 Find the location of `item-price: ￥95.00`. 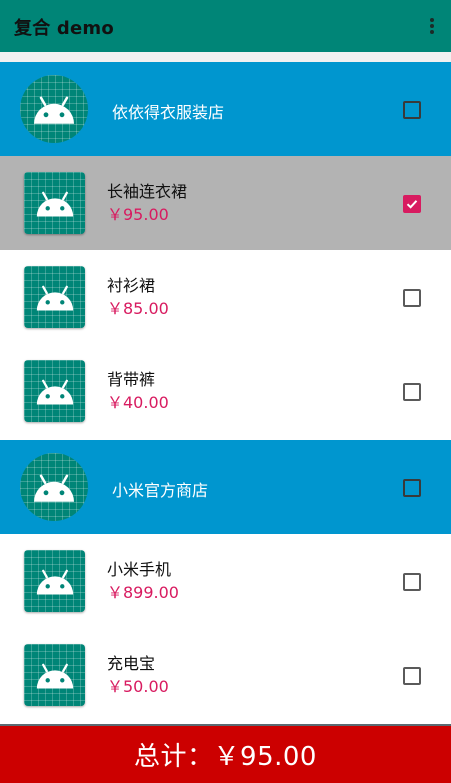

item-price: ￥95.00 is located at coordinates (138, 214).